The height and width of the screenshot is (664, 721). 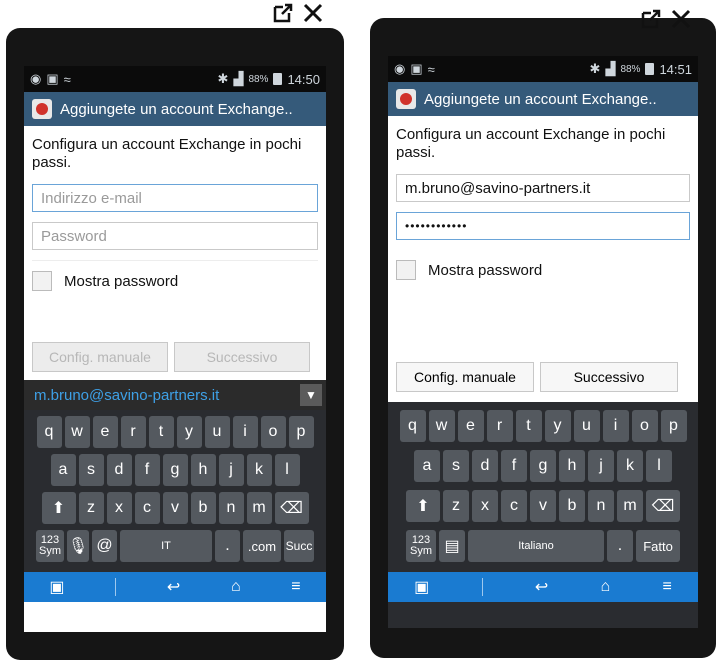 What do you see at coordinates (543, 188) in the screenshot?
I see `email-field: m.bruno@savino-partners.it` at bounding box center [543, 188].